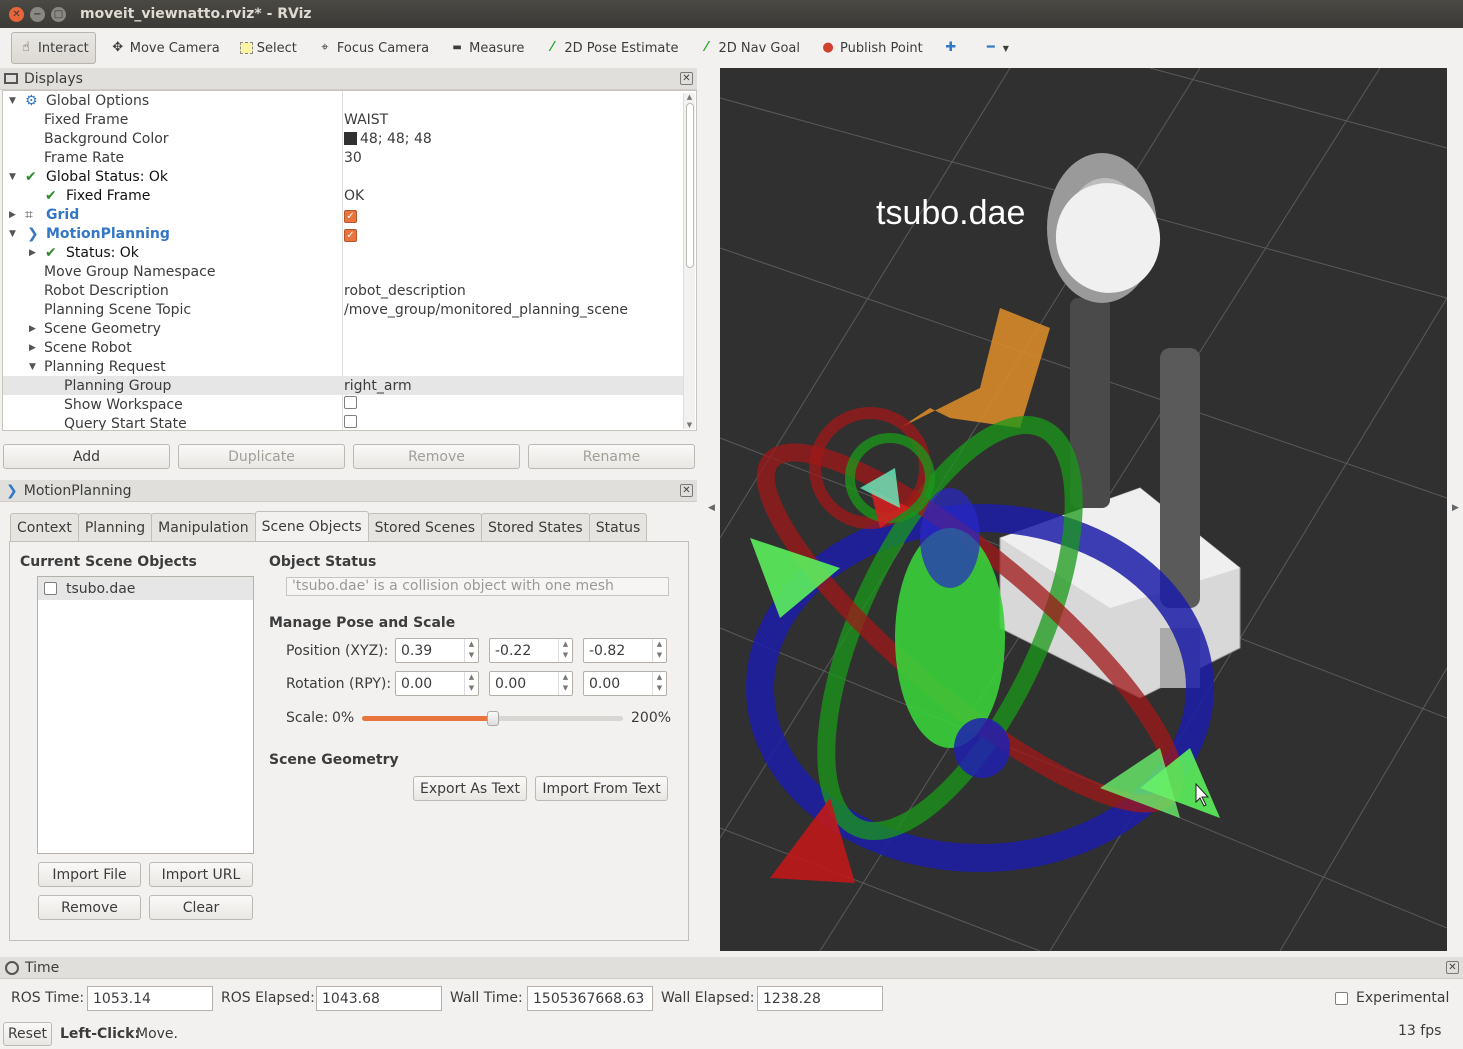  Describe the element at coordinates (611, 456) in the screenshot. I see `rename-display-button: Rename` at that location.